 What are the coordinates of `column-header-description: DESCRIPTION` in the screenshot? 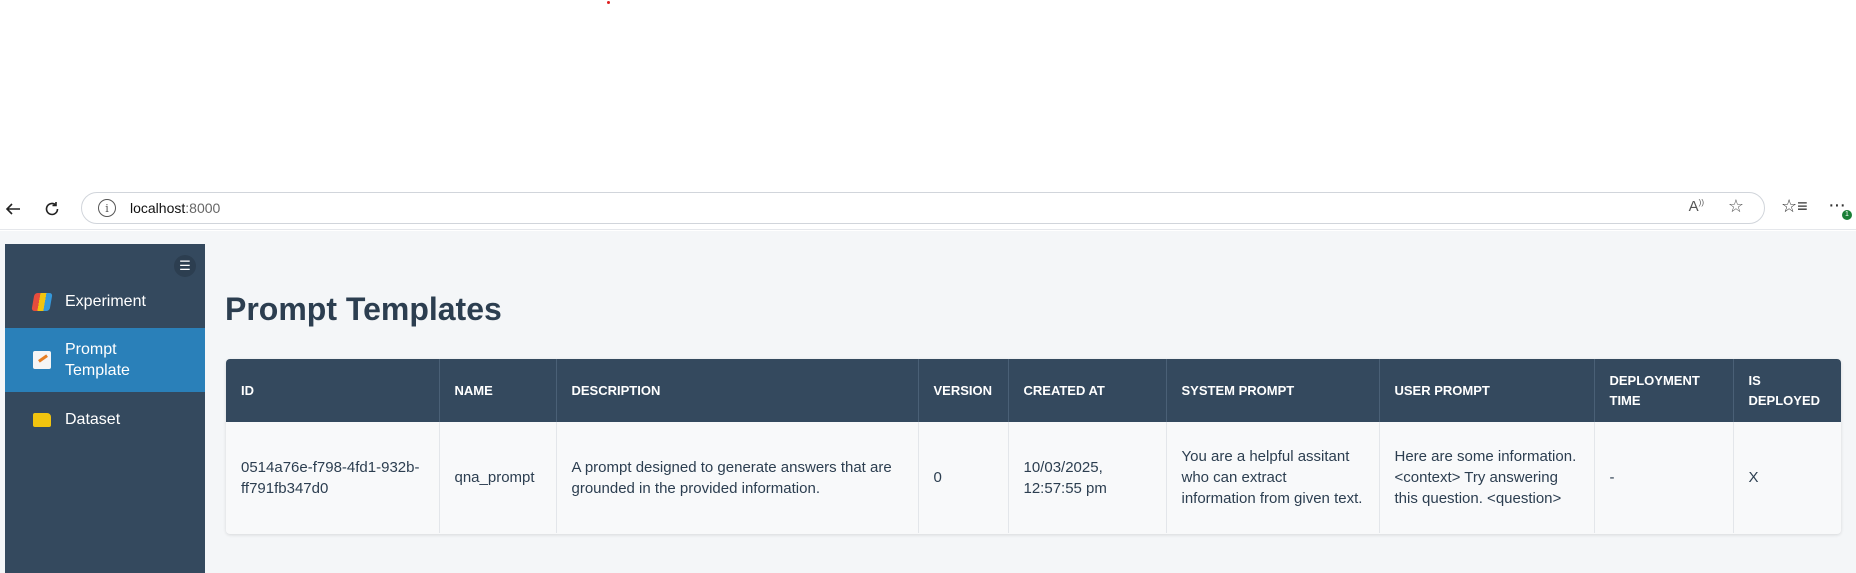 It's located at (737, 390).